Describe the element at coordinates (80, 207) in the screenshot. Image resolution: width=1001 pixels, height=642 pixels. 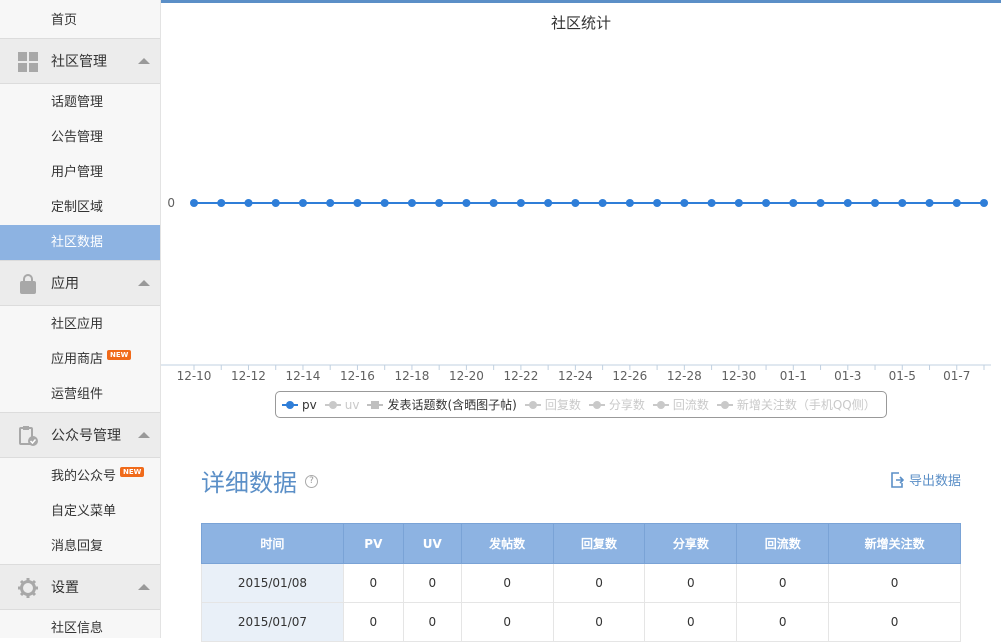
I see `sidebar-item-custom-area: 定制区域` at that location.